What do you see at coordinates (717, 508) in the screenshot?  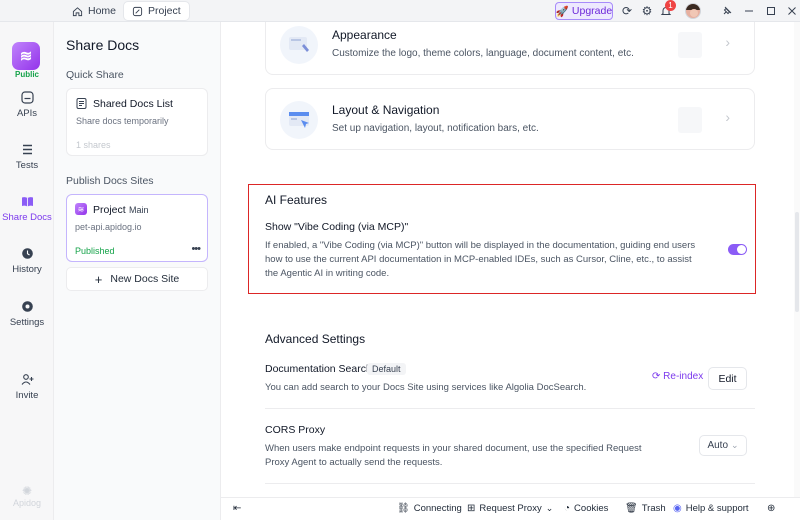 I see `help-support-label: Help & support` at bounding box center [717, 508].